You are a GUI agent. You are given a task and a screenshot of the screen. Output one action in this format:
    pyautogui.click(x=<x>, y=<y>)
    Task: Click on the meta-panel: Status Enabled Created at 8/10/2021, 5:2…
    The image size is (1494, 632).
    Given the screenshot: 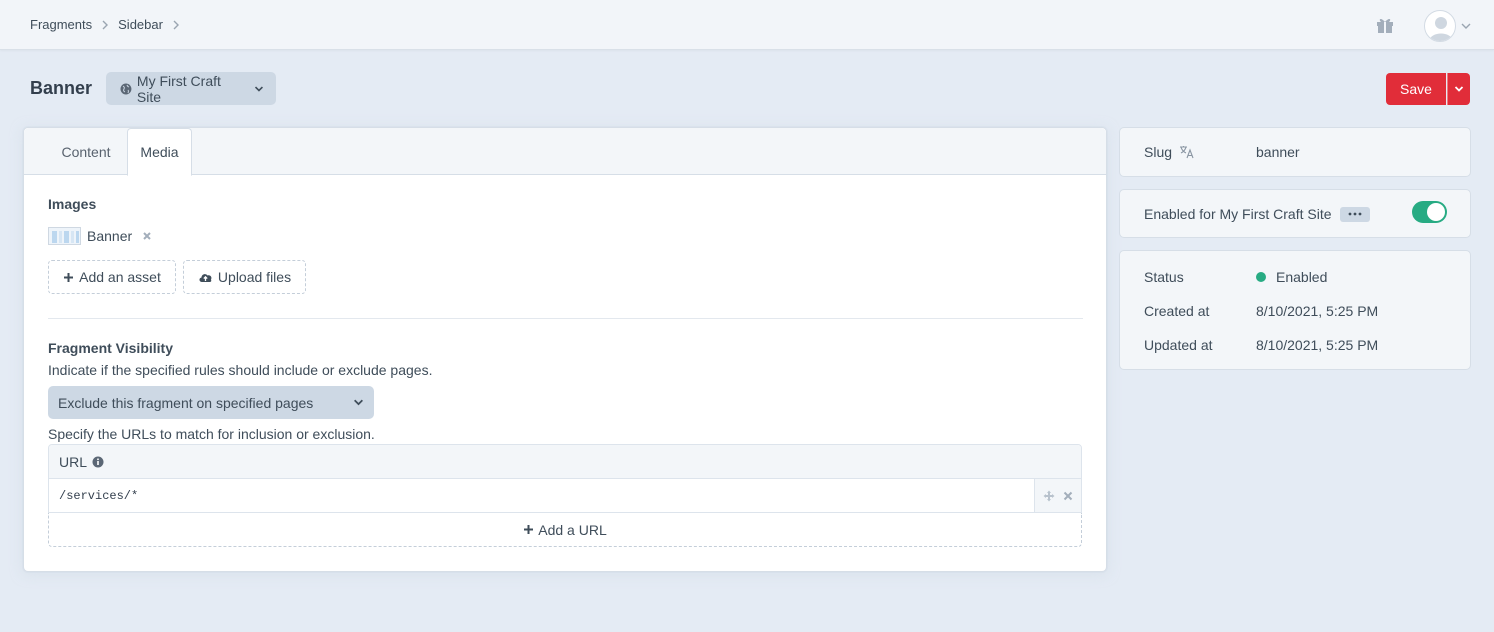 What is the action you would take?
    pyautogui.click(x=1295, y=310)
    